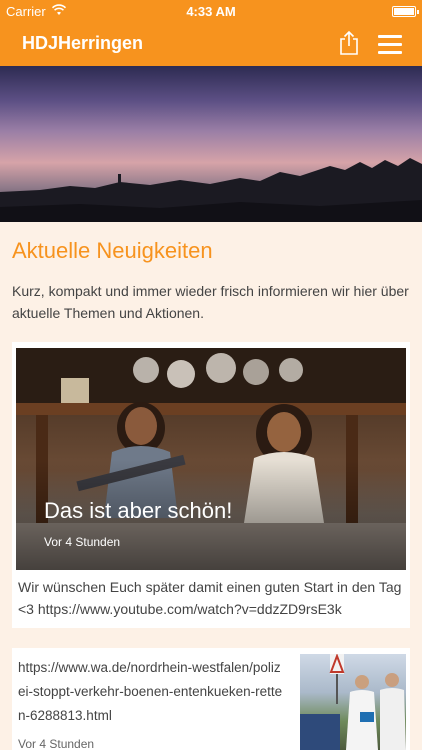  Describe the element at coordinates (211, 44) in the screenshot. I see `nav-bar: HDJHerringen` at that location.